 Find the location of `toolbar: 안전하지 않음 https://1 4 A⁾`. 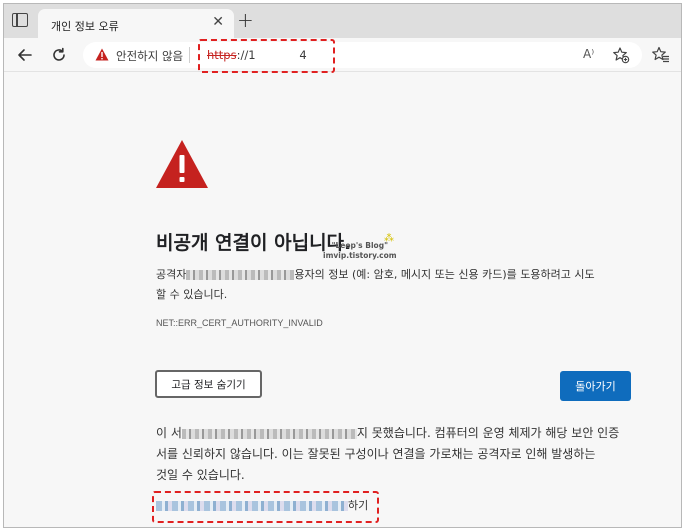

toolbar: 안전하지 않음 https://1 4 A⁾ is located at coordinates (342, 55).